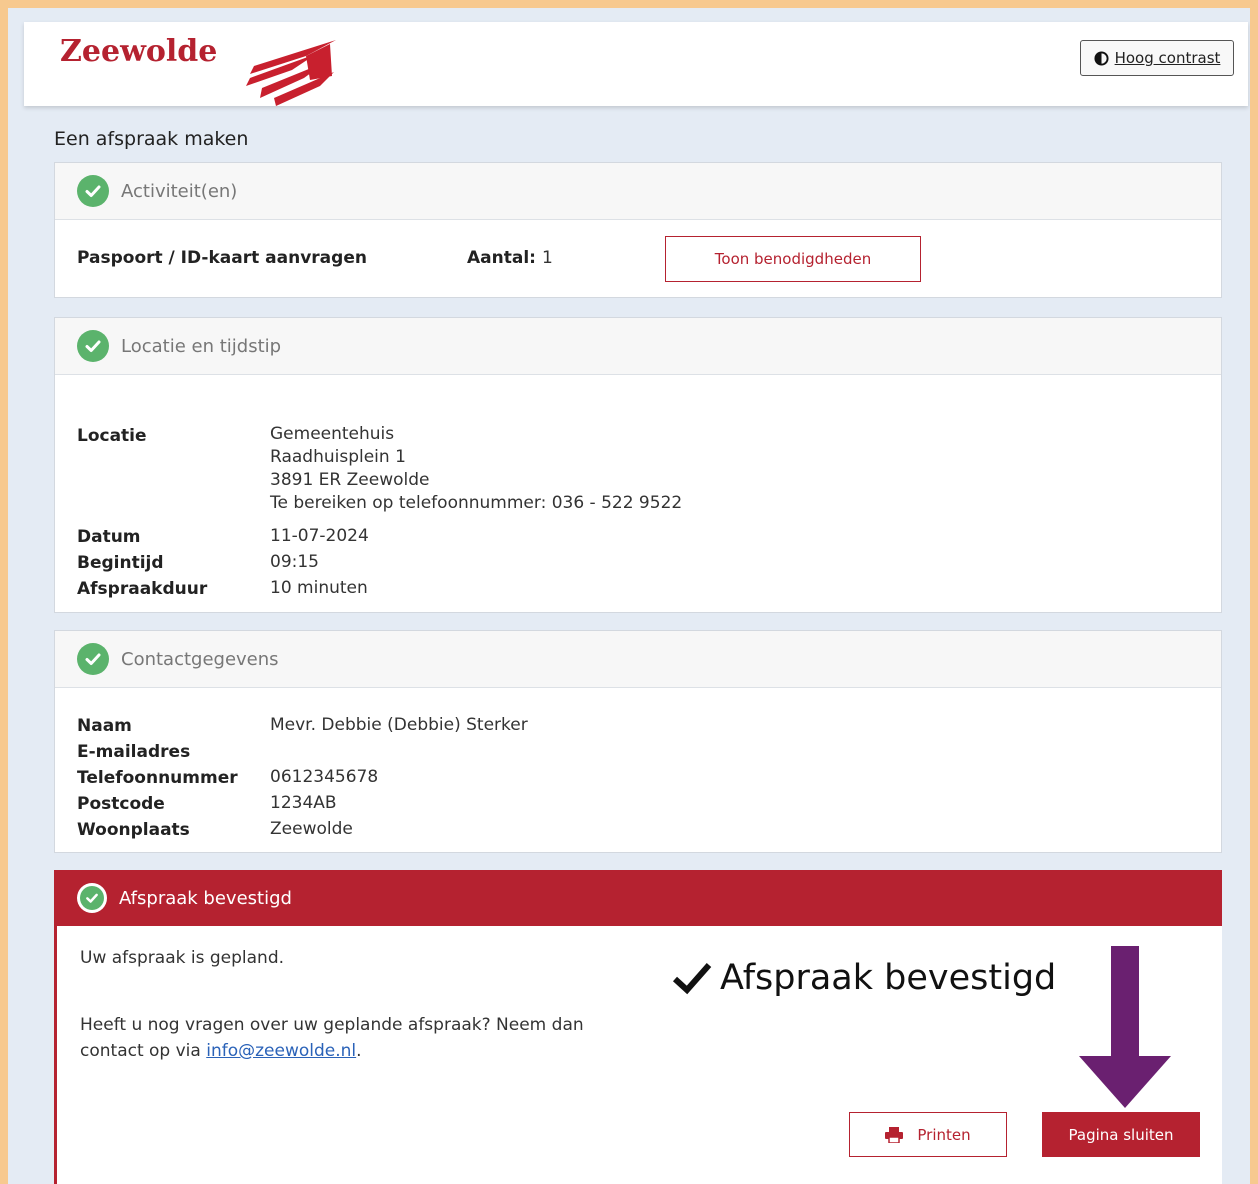  I want to click on period: ., so click(359, 1051).